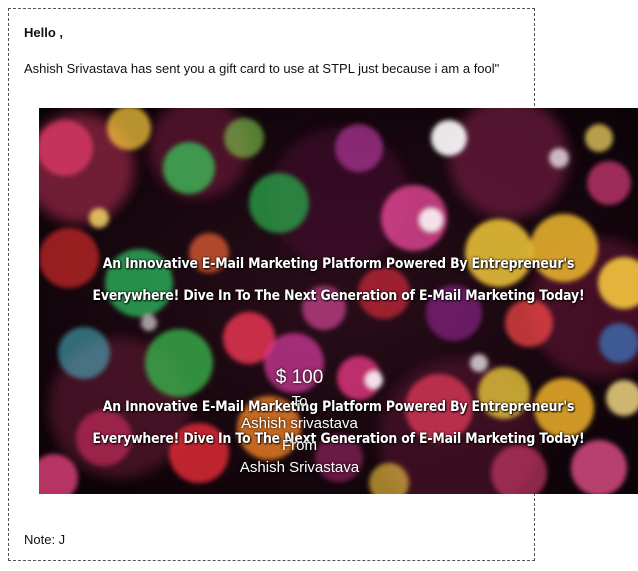  Describe the element at coordinates (44, 32) in the screenshot. I see `greeting-text: Hello ,` at that location.